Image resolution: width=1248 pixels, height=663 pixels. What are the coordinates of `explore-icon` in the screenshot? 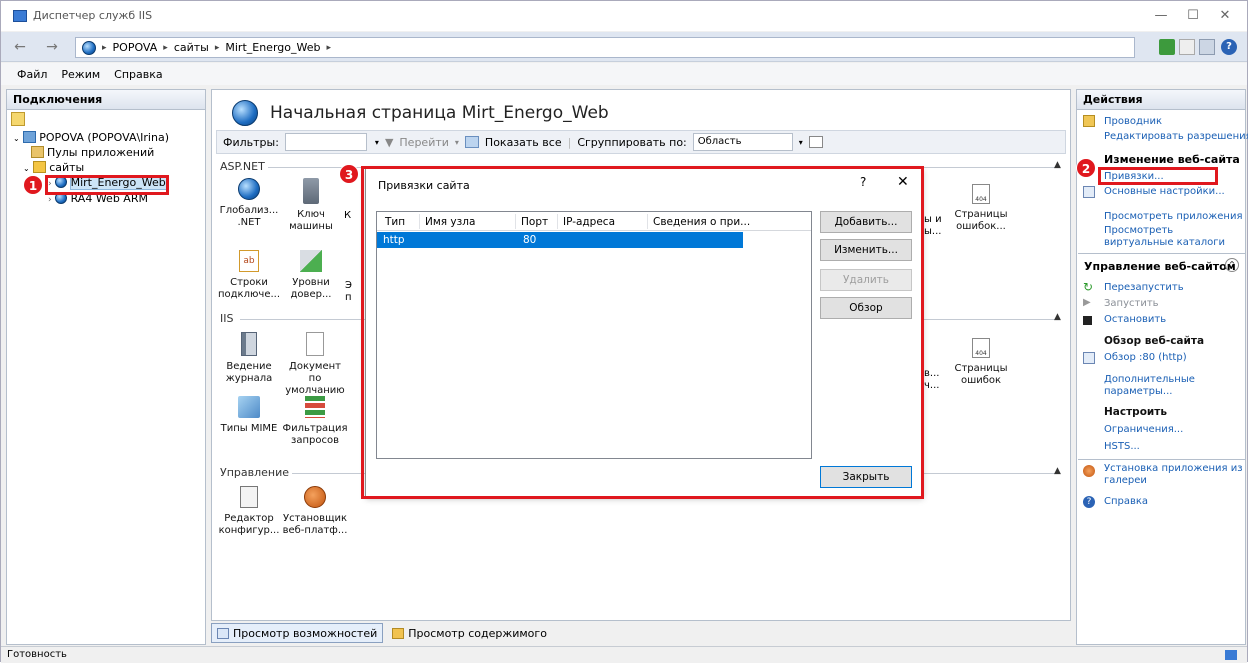 It's located at (1089, 121).